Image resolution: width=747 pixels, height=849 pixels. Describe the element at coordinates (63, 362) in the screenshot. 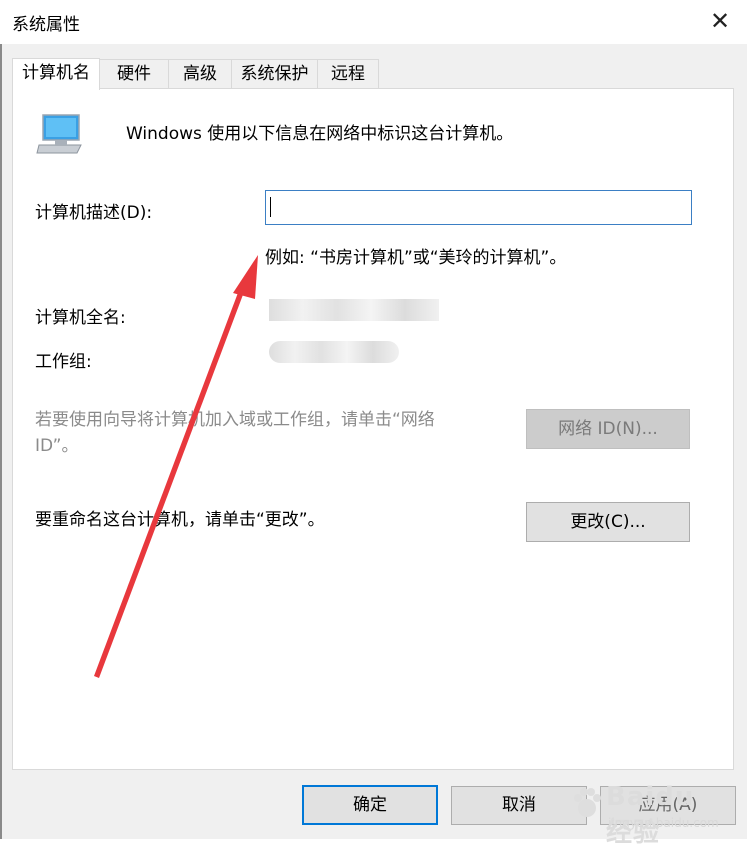

I see `workgroup-label: 工作组:` at that location.